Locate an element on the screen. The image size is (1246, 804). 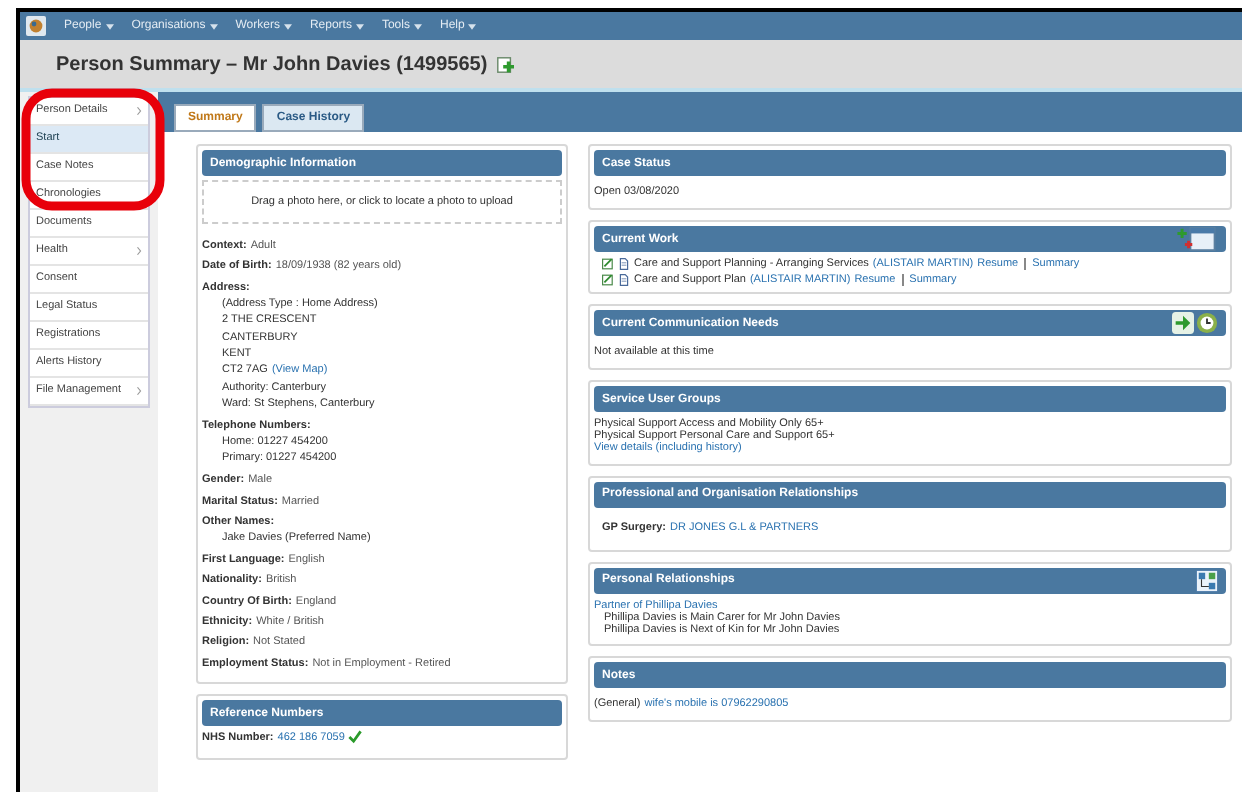
page-title: Person Summary – Mr John Davies (1499565) is located at coordinates (272, 64).